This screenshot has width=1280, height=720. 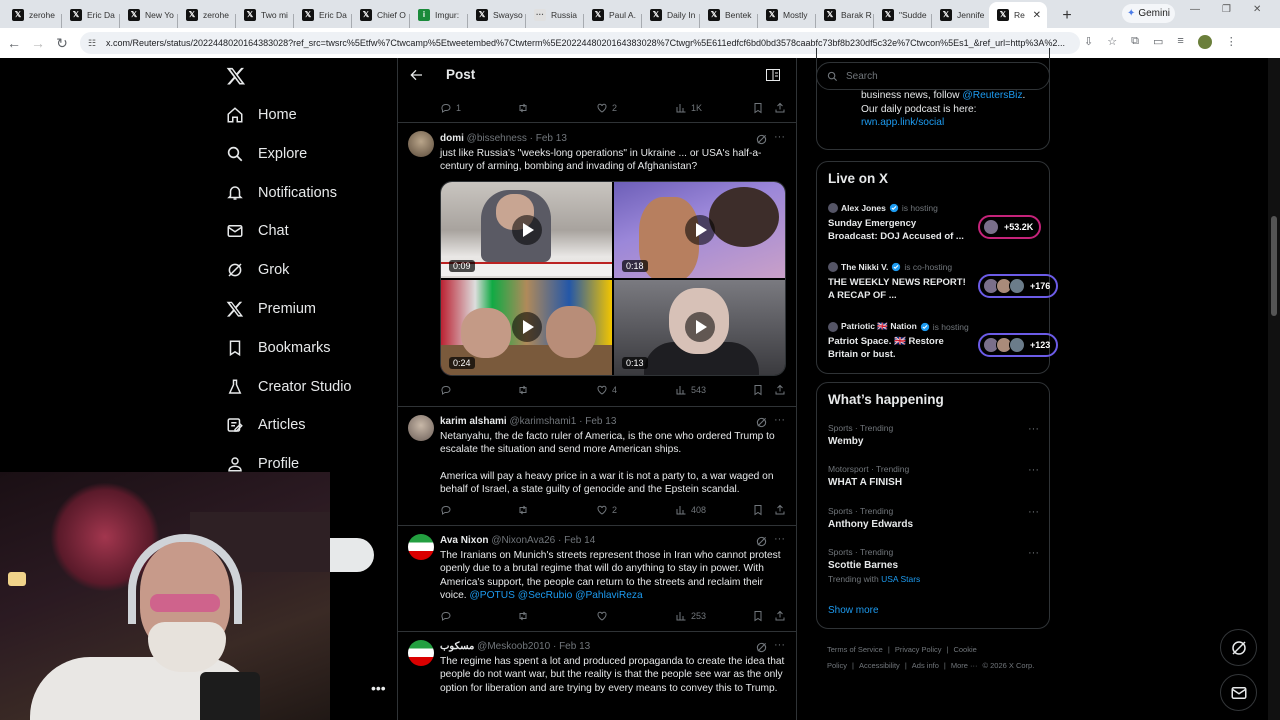 What do you see at coordinates (62, 43) in the screenshot?
I see `reload-icon: ↻` at bounding box center [62, 43].